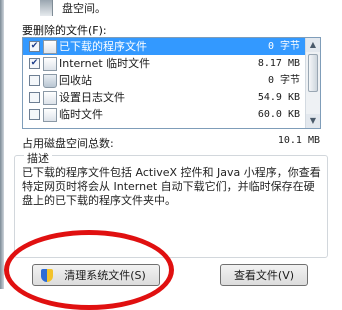 Image resolution: width=342 pixels, height=310 pixels. Describe the element at coordinates (46, 8) in the screenshot. I see `drive-icon` at that location.